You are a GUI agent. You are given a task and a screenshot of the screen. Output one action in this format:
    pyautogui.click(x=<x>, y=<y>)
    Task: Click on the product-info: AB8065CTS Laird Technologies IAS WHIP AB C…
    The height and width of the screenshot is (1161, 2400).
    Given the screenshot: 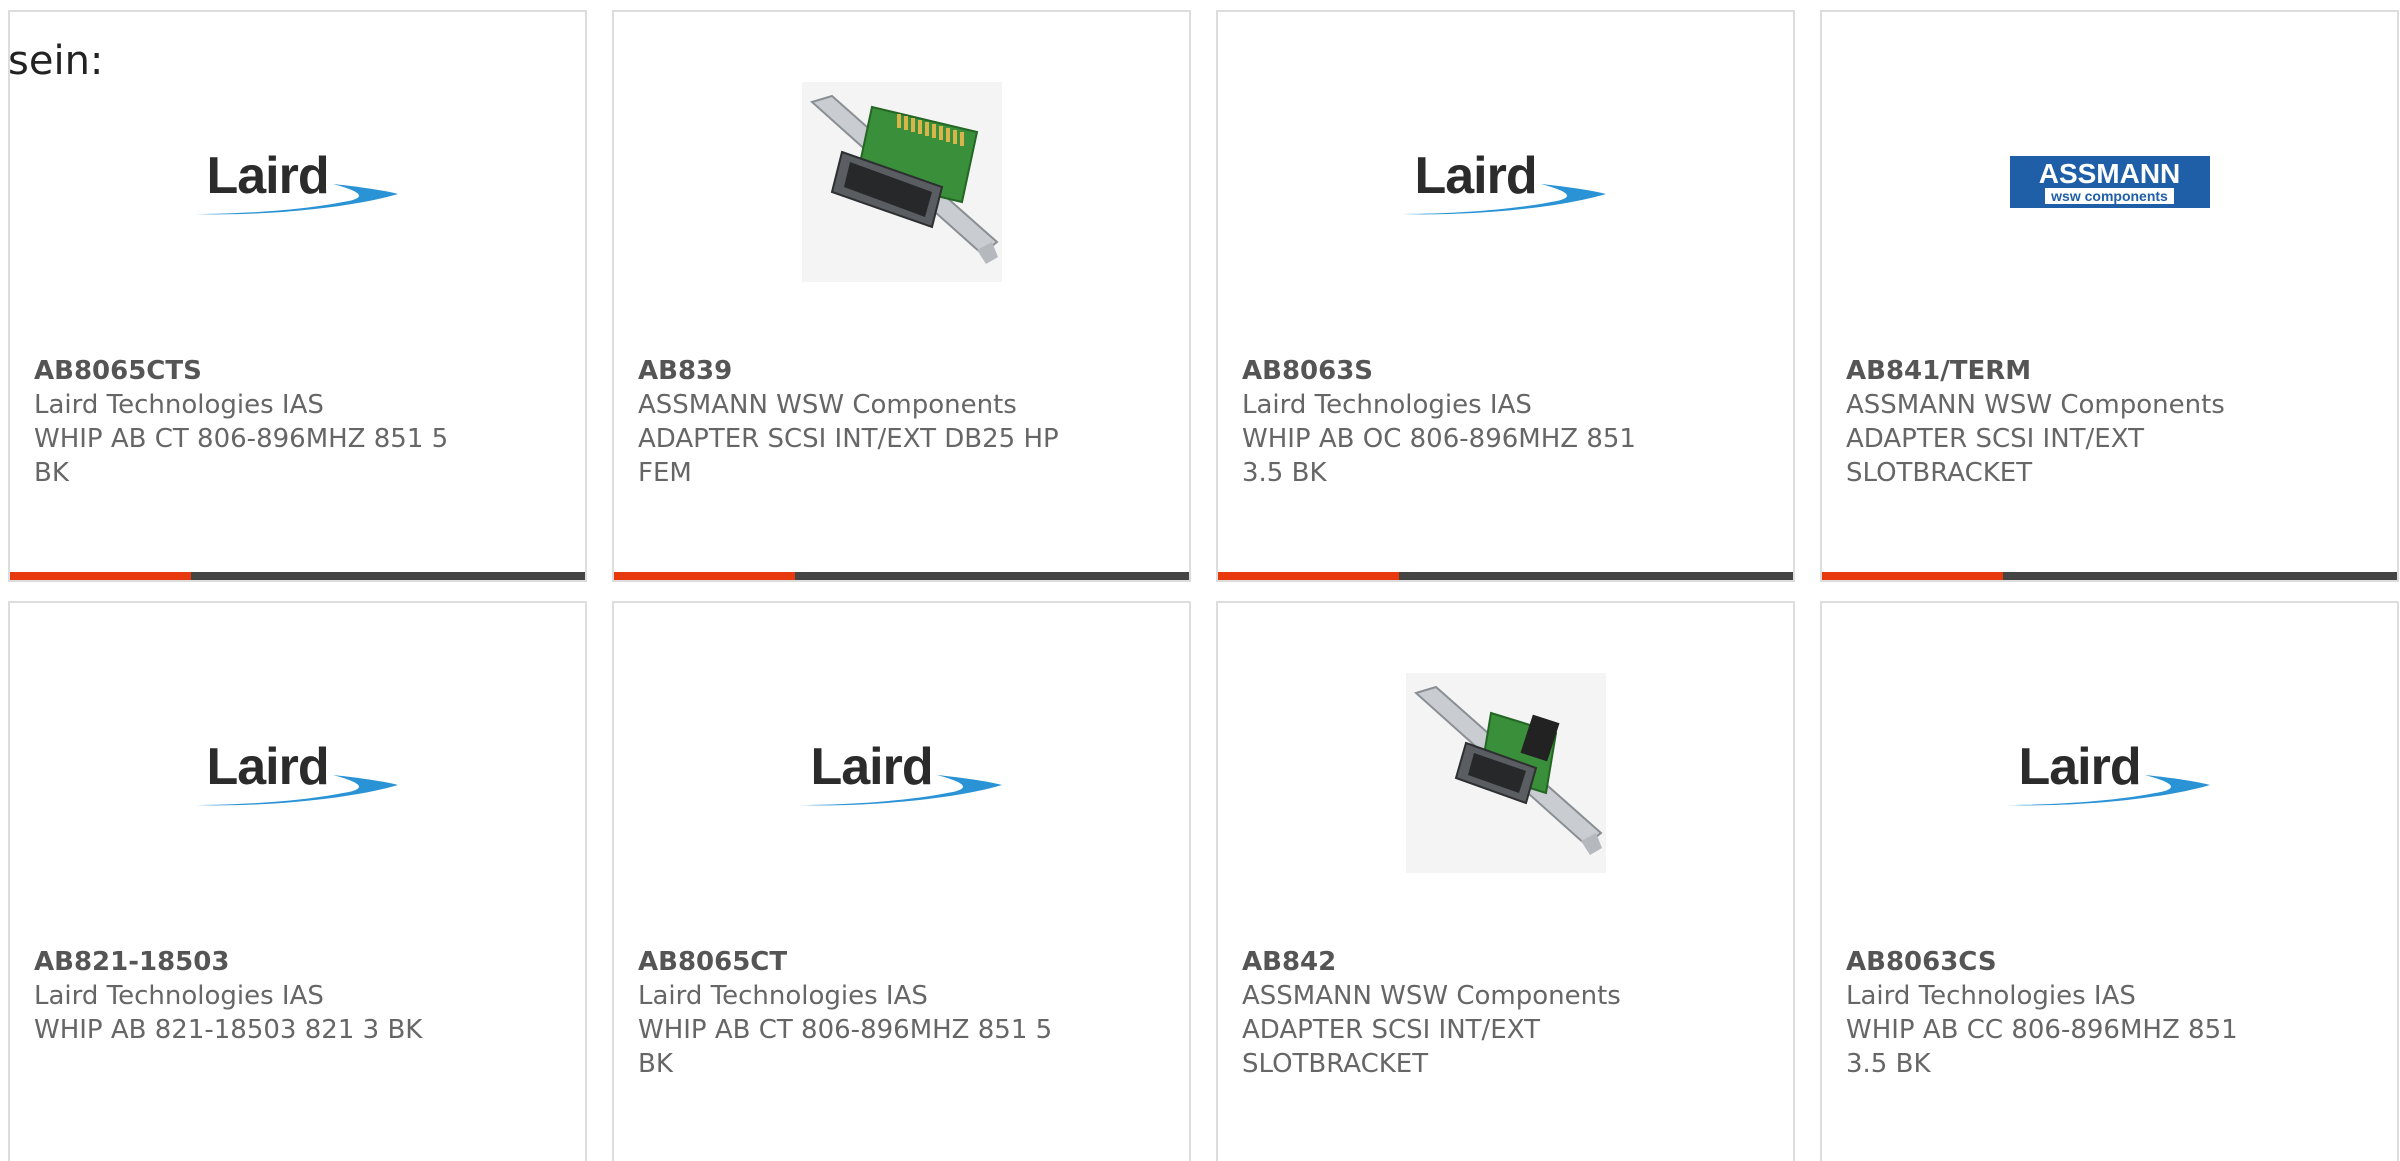 What is the action you would take?
    pyautogui.click(x=249, y=422)
    